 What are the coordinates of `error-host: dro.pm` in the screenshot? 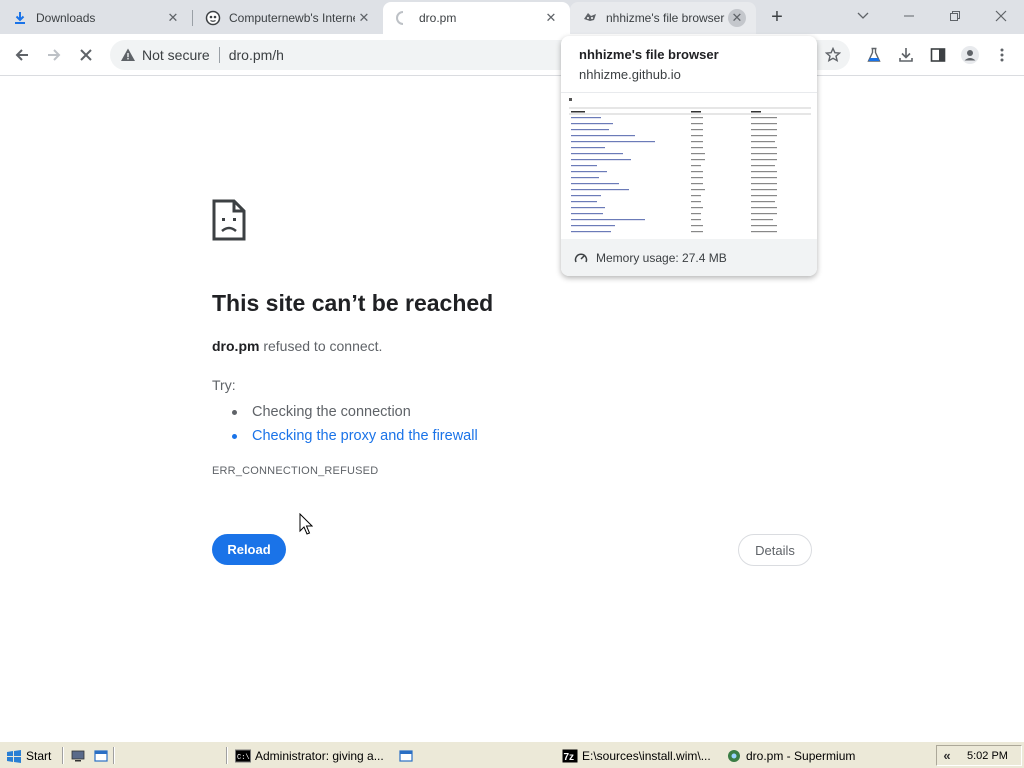 It's located at (236, 346).